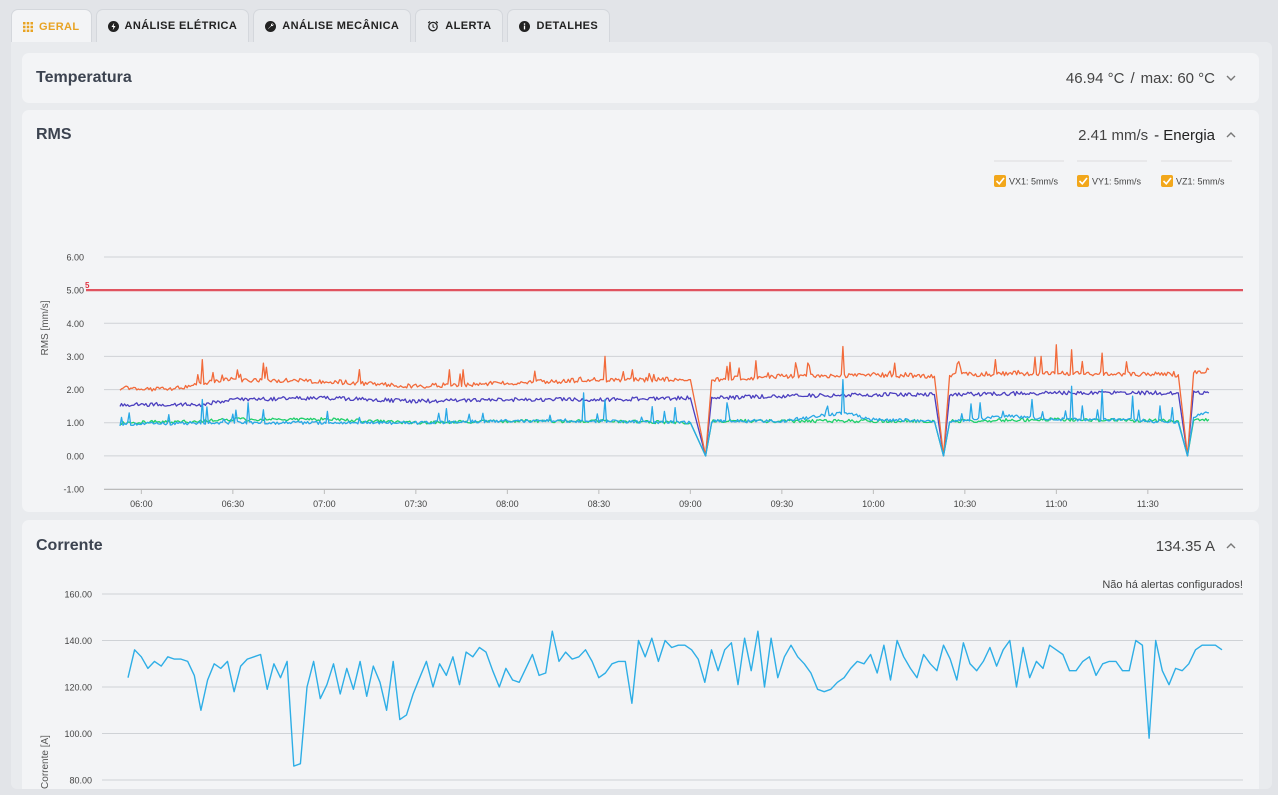  Describe the element at coordinates (1117, 182) in the screenshot. I see `checkbox-label: VY1: 5mm/s` at that location.